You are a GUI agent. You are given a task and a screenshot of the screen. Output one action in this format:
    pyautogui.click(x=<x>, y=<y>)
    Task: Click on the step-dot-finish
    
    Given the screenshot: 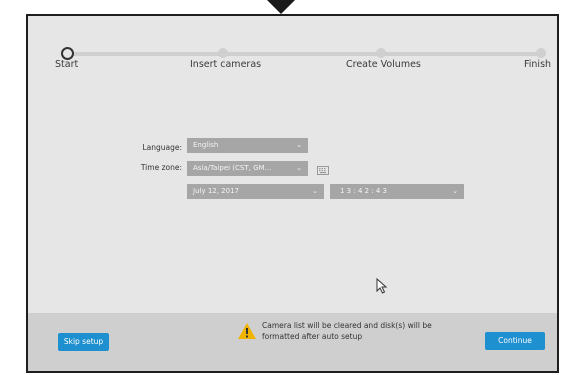 What is the action you would take?
    pyautogui.click(x=541, y=53)
    